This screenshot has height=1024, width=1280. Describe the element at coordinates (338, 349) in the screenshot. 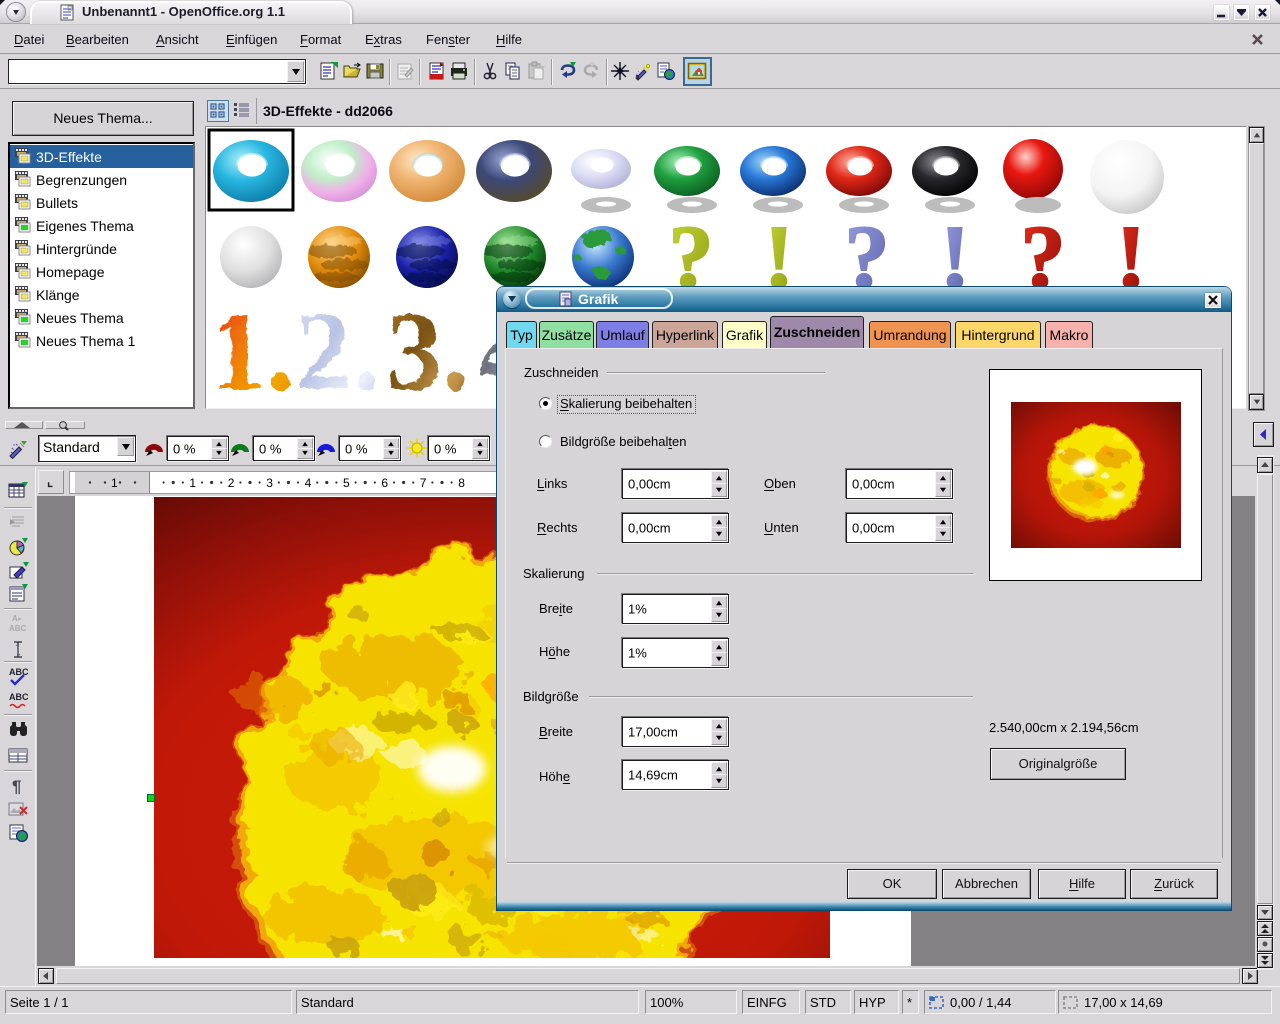

I see `svg-text: 2.` at that location.